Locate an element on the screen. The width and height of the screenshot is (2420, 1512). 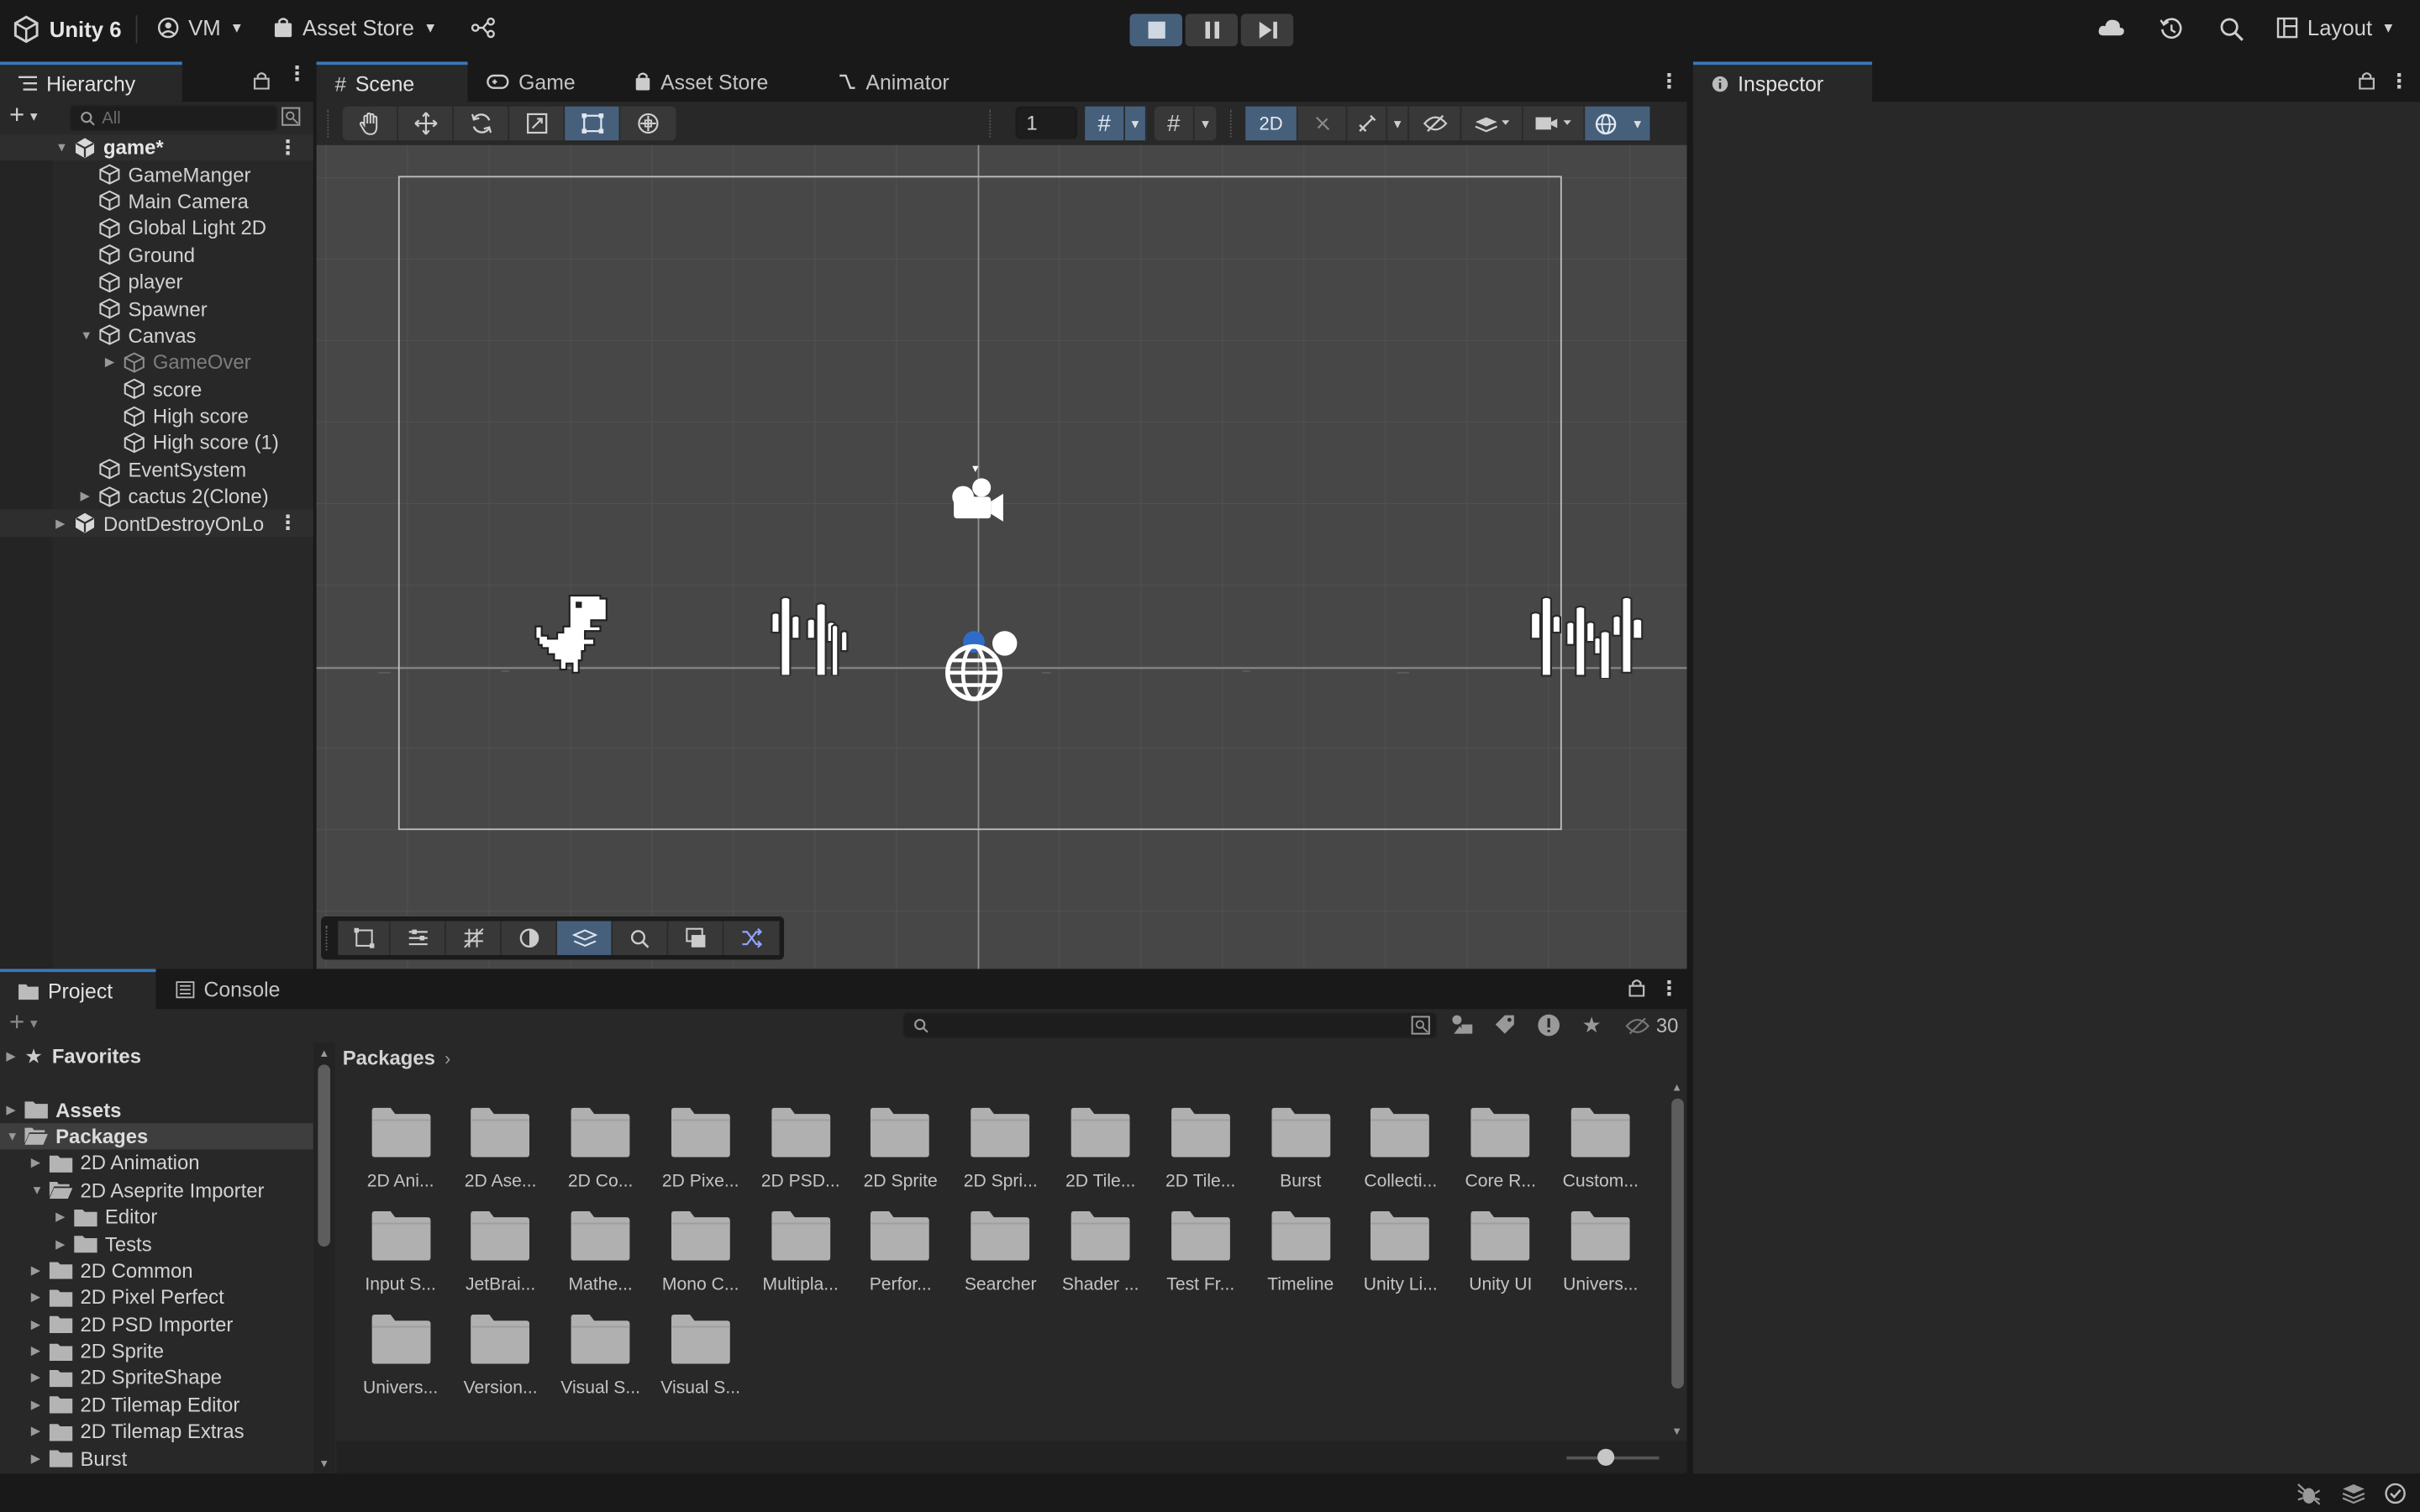
history-icon is located at coordinates (2172, 29).